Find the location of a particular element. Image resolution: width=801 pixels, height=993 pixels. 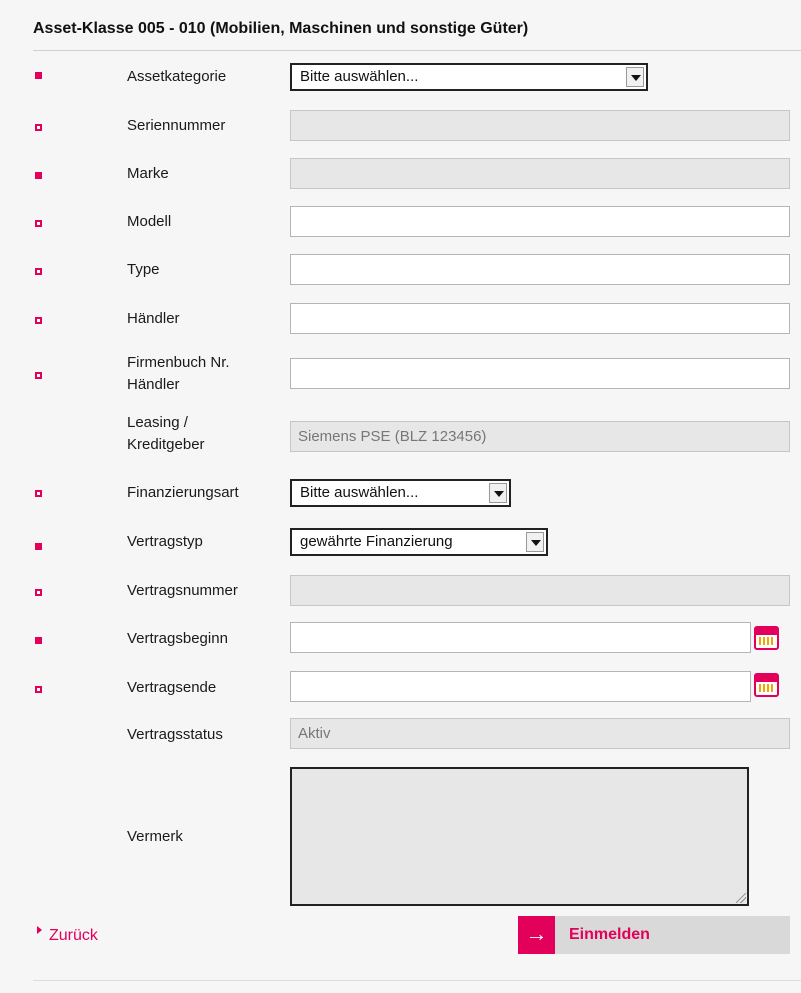

firmenbuch-label-line2: Händler is located at coordinates (153, 384).